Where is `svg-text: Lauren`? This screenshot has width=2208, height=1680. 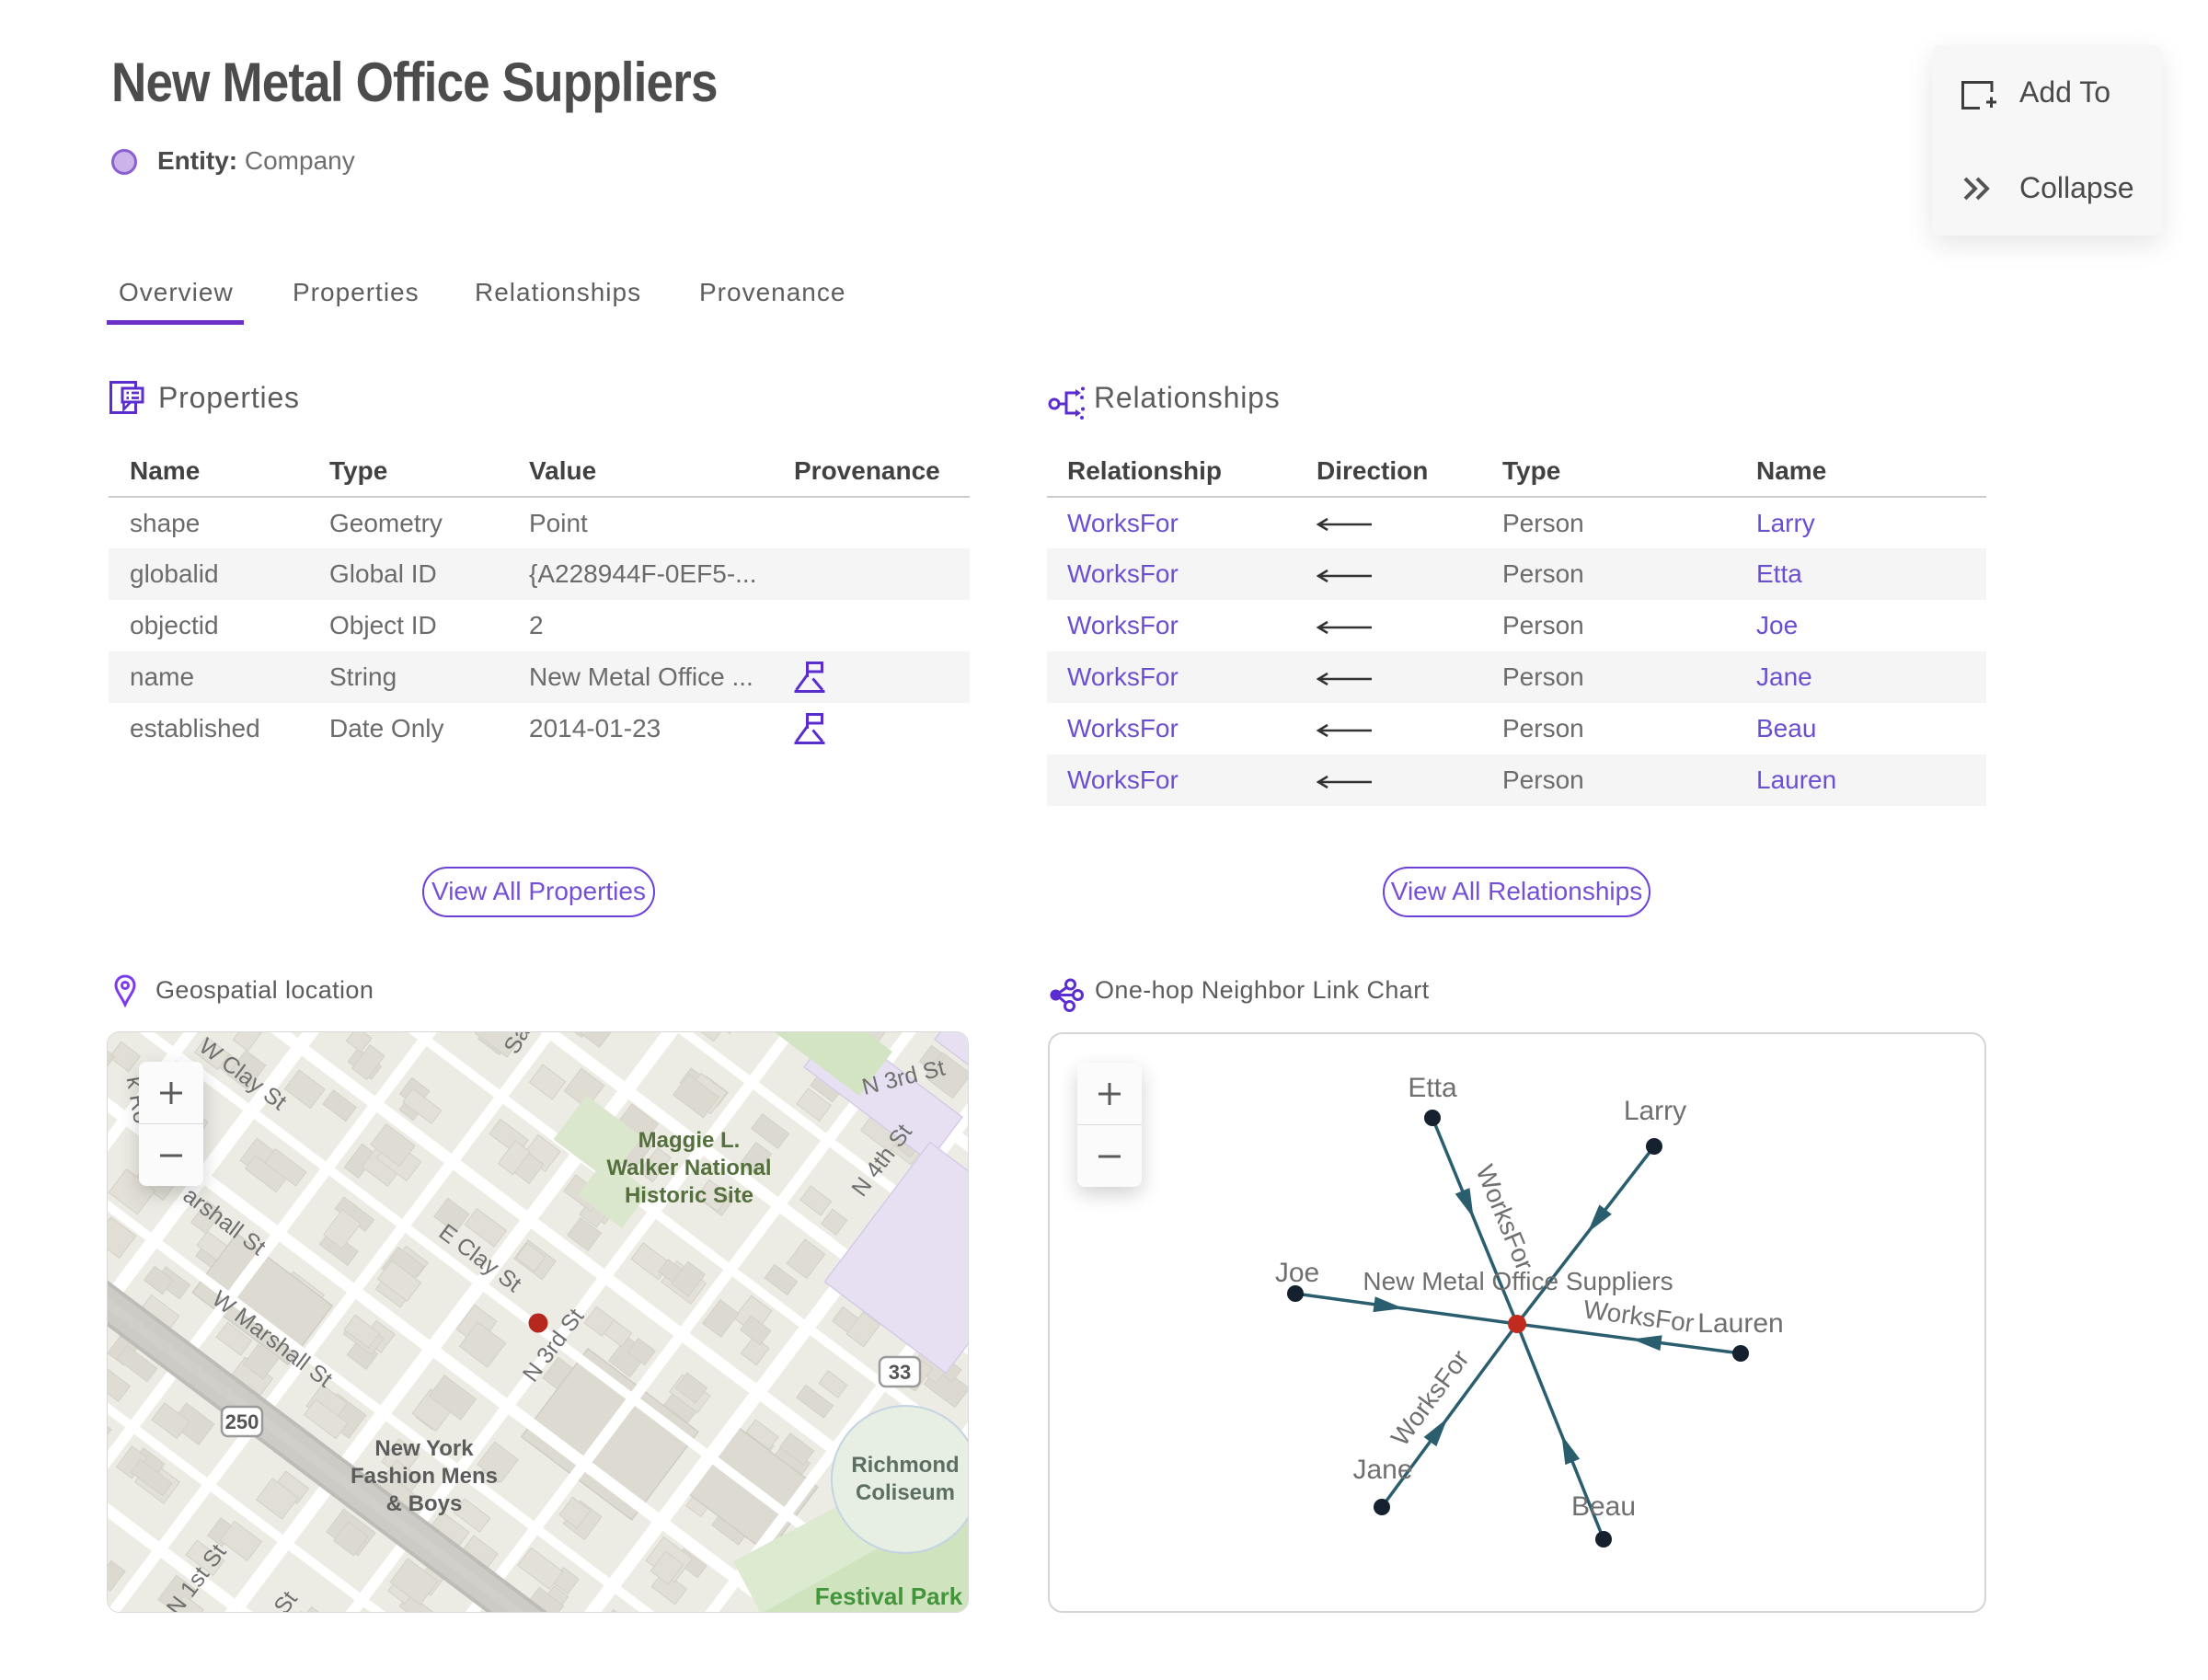
svg-text: Lauren is located at coordinates (1740, 1323).